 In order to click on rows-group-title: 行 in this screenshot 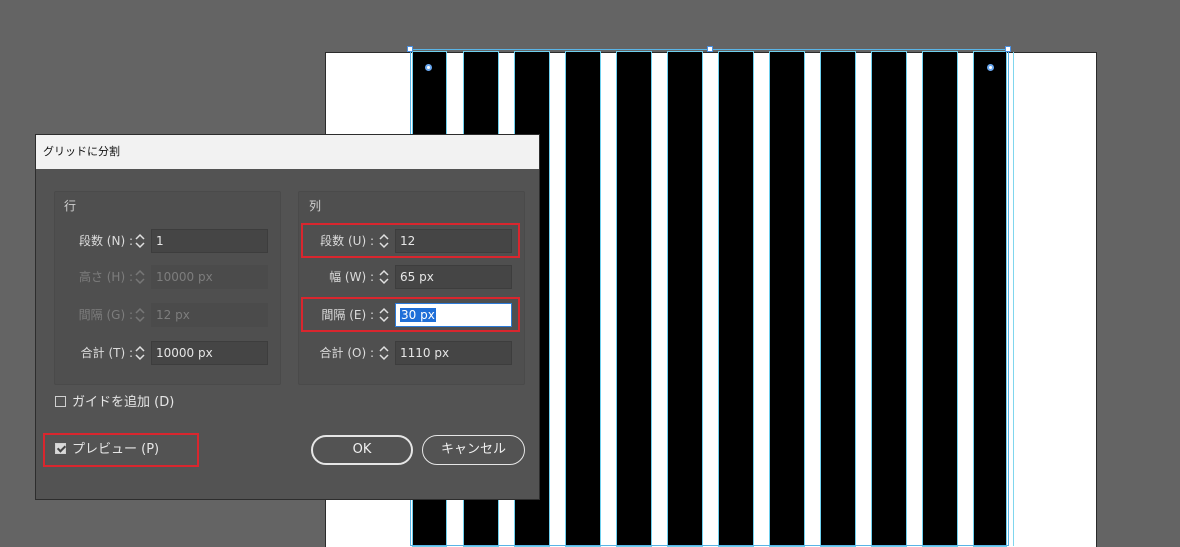, I will do `click(70, 206)`.